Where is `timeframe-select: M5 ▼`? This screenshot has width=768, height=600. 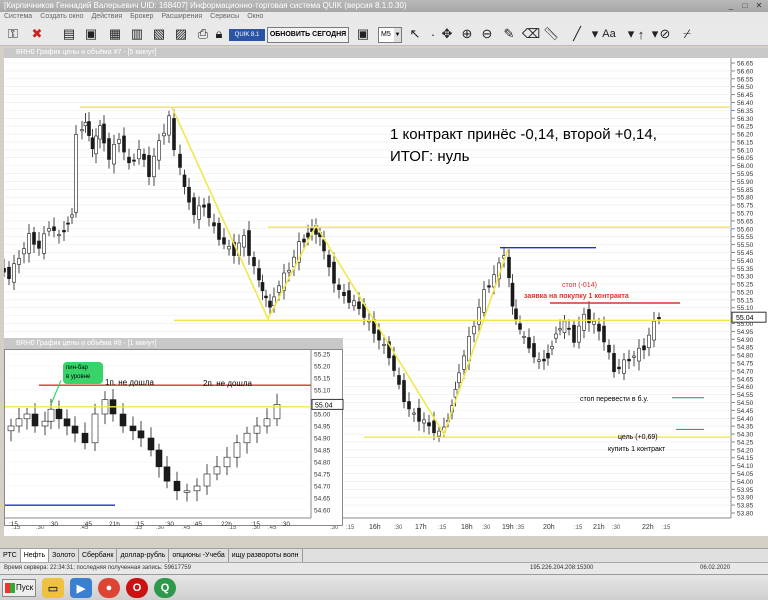 timeframe-select: M5 ▼ is located at coordinates (390, 35).